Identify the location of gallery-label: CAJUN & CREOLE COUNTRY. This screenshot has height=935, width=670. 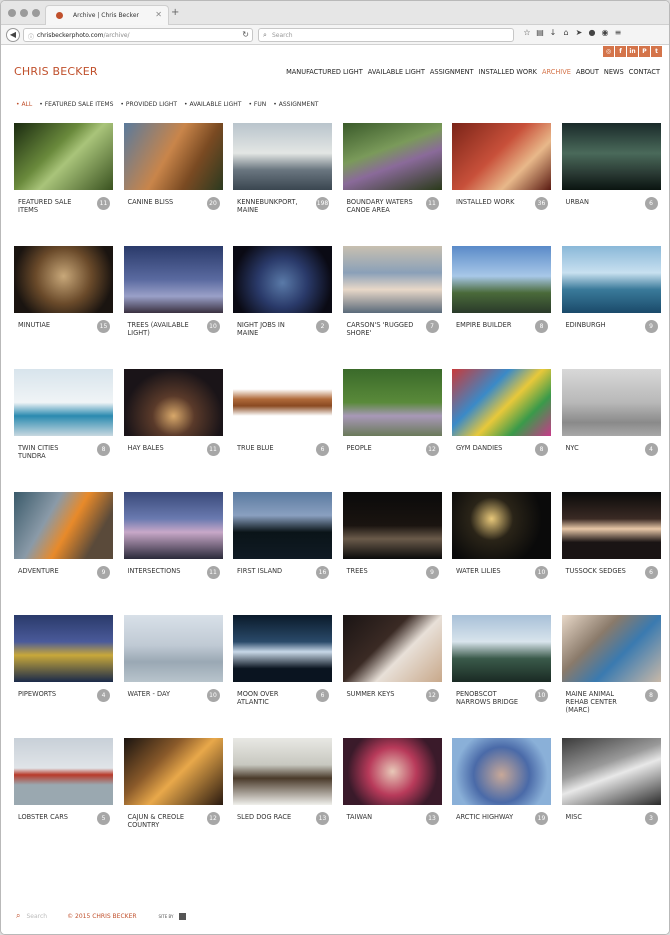
(162, 821).